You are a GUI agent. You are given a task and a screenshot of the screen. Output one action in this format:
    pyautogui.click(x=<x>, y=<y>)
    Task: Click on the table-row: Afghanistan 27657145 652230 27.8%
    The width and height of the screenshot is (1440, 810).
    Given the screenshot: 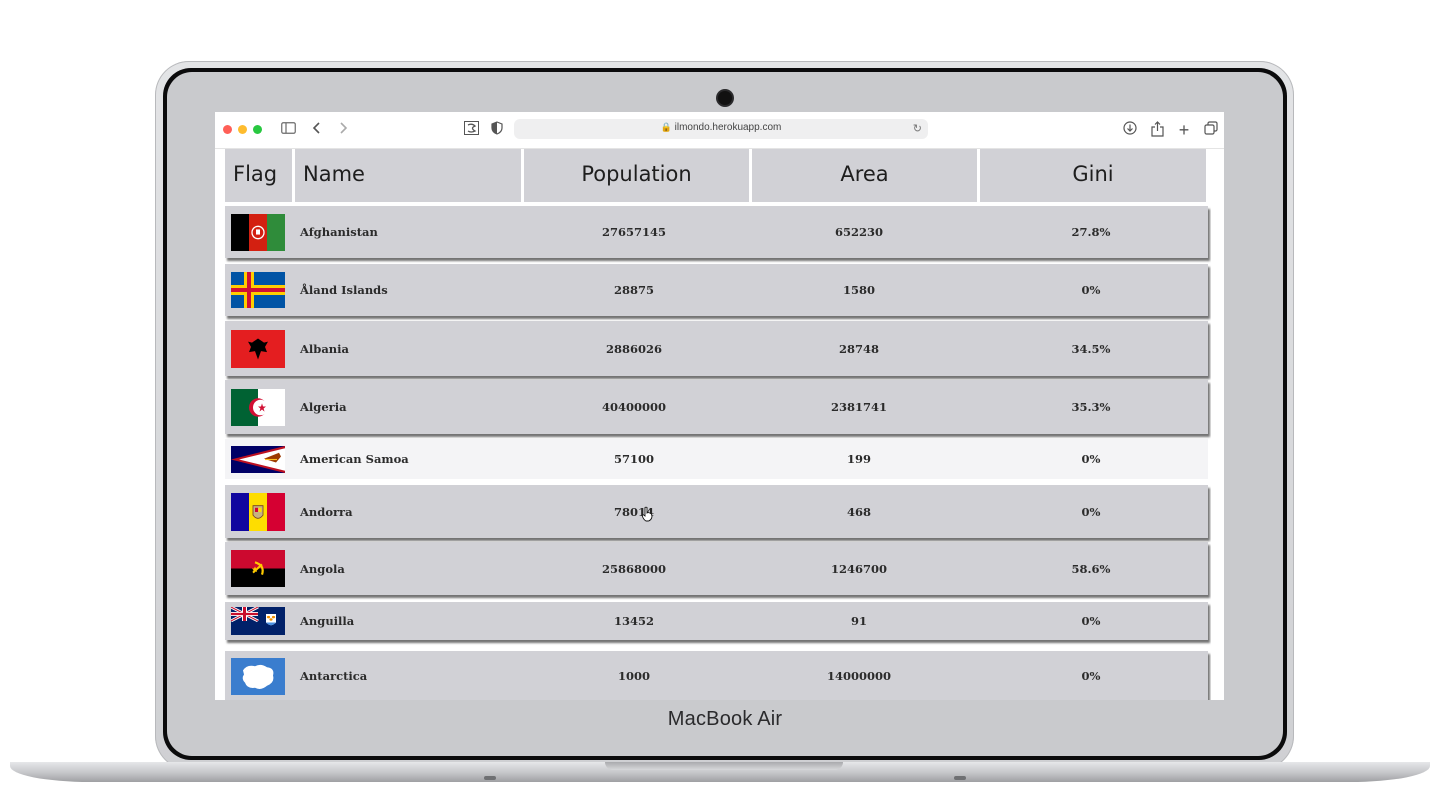 What is the action you would take?
    pyautogui.click(x=716, y=232)
    